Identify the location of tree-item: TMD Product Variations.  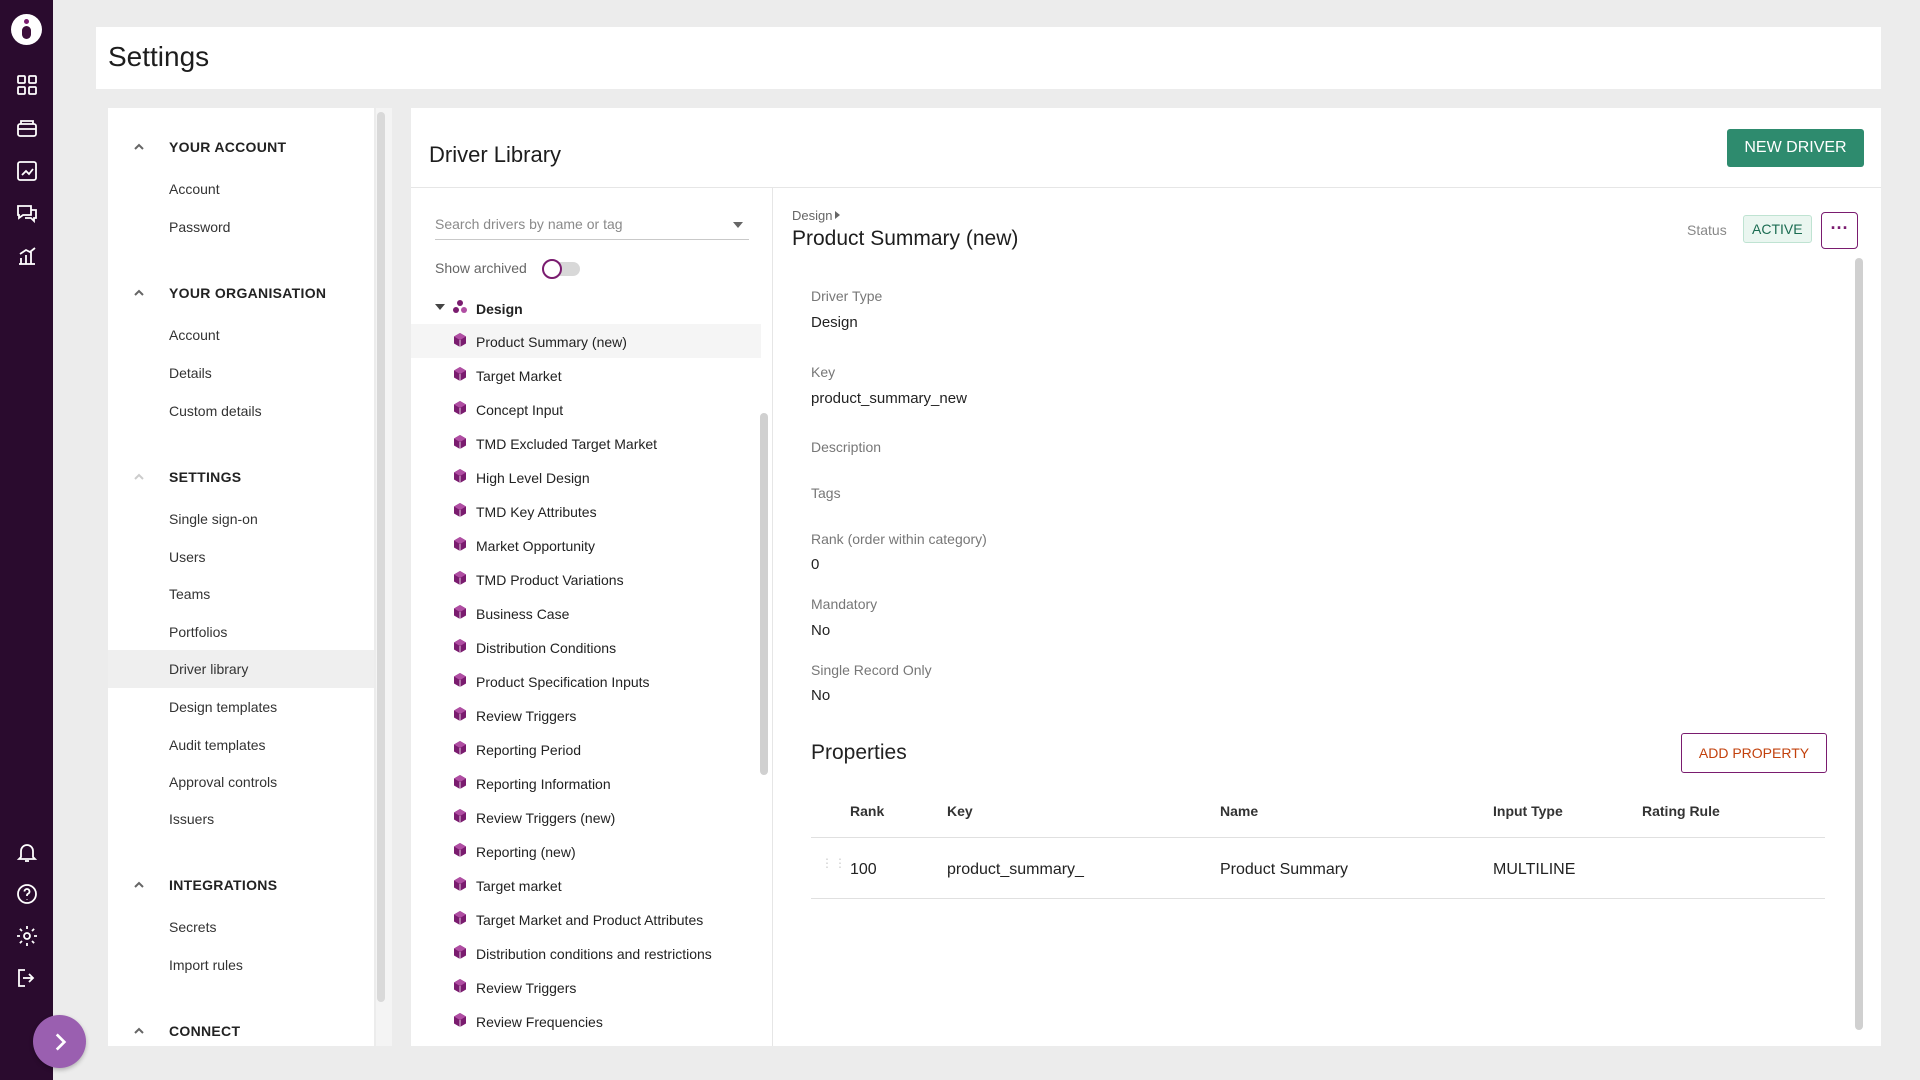
(586, 579).